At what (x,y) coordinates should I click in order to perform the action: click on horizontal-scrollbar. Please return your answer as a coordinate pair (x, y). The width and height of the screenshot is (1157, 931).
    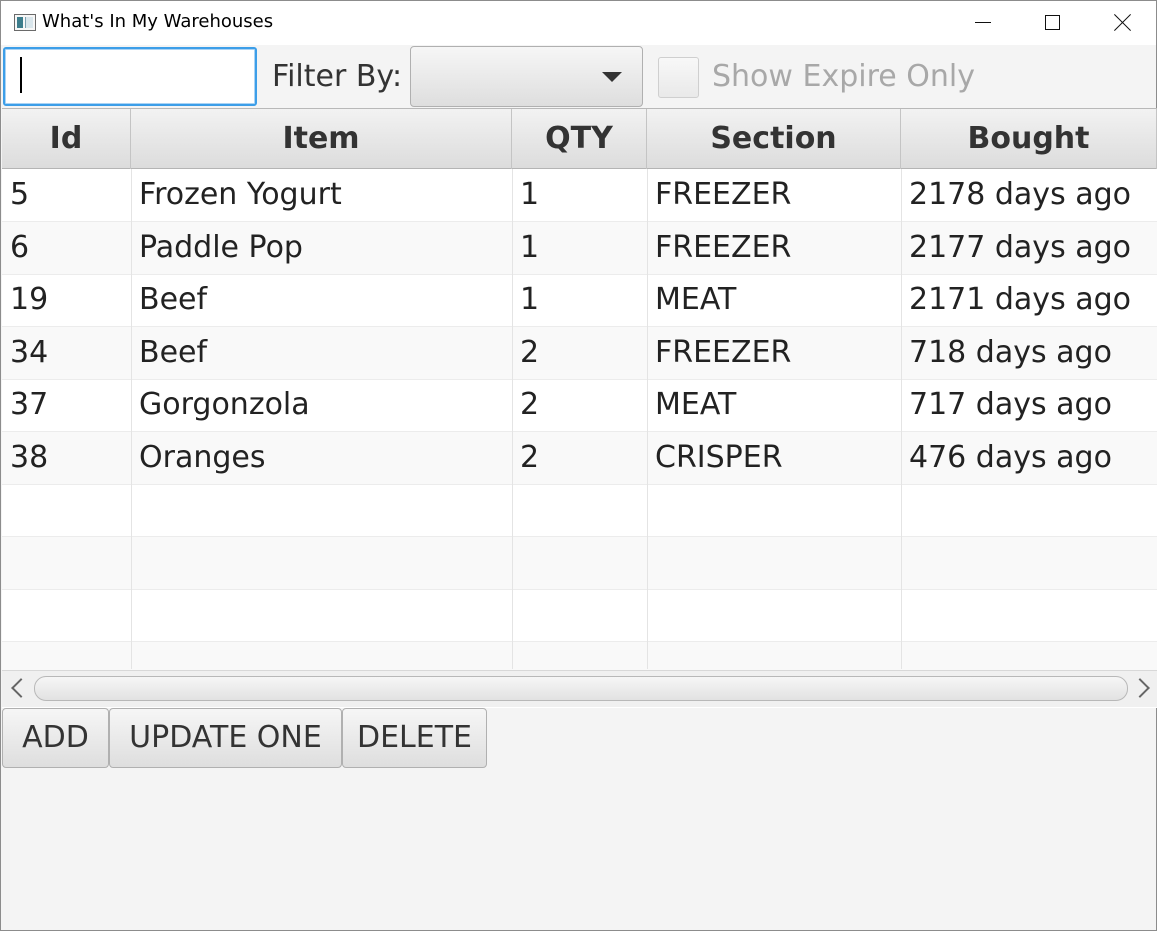
    Looking at the image, I should click on (579, 688).